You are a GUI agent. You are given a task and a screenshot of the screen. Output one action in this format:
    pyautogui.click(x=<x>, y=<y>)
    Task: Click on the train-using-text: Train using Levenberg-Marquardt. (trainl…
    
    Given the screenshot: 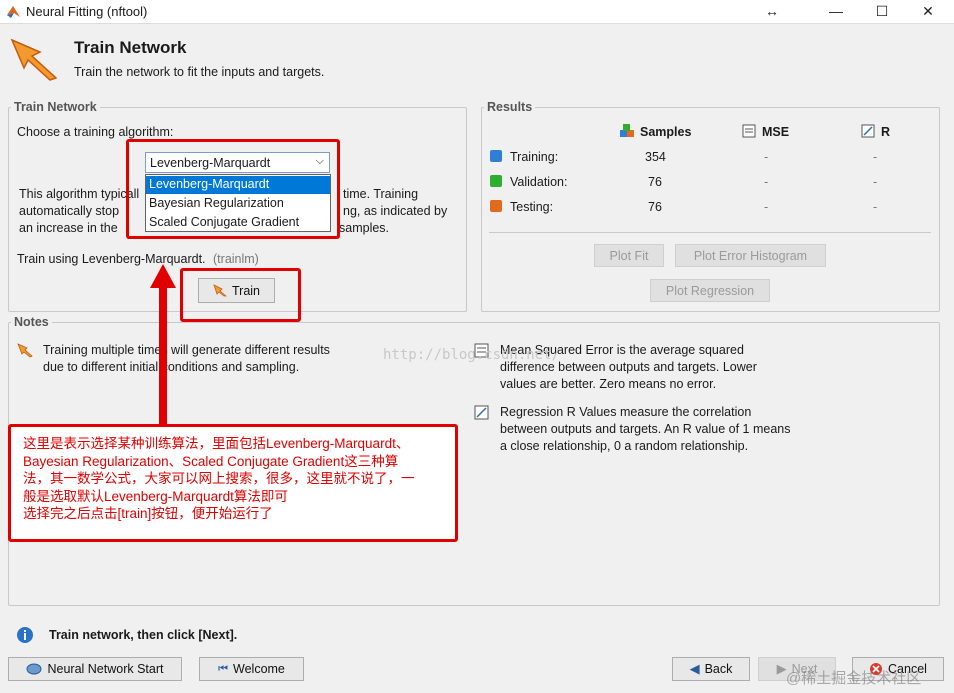 What is the action you would take?
    pyautogui.click(x=138, y=259)
    